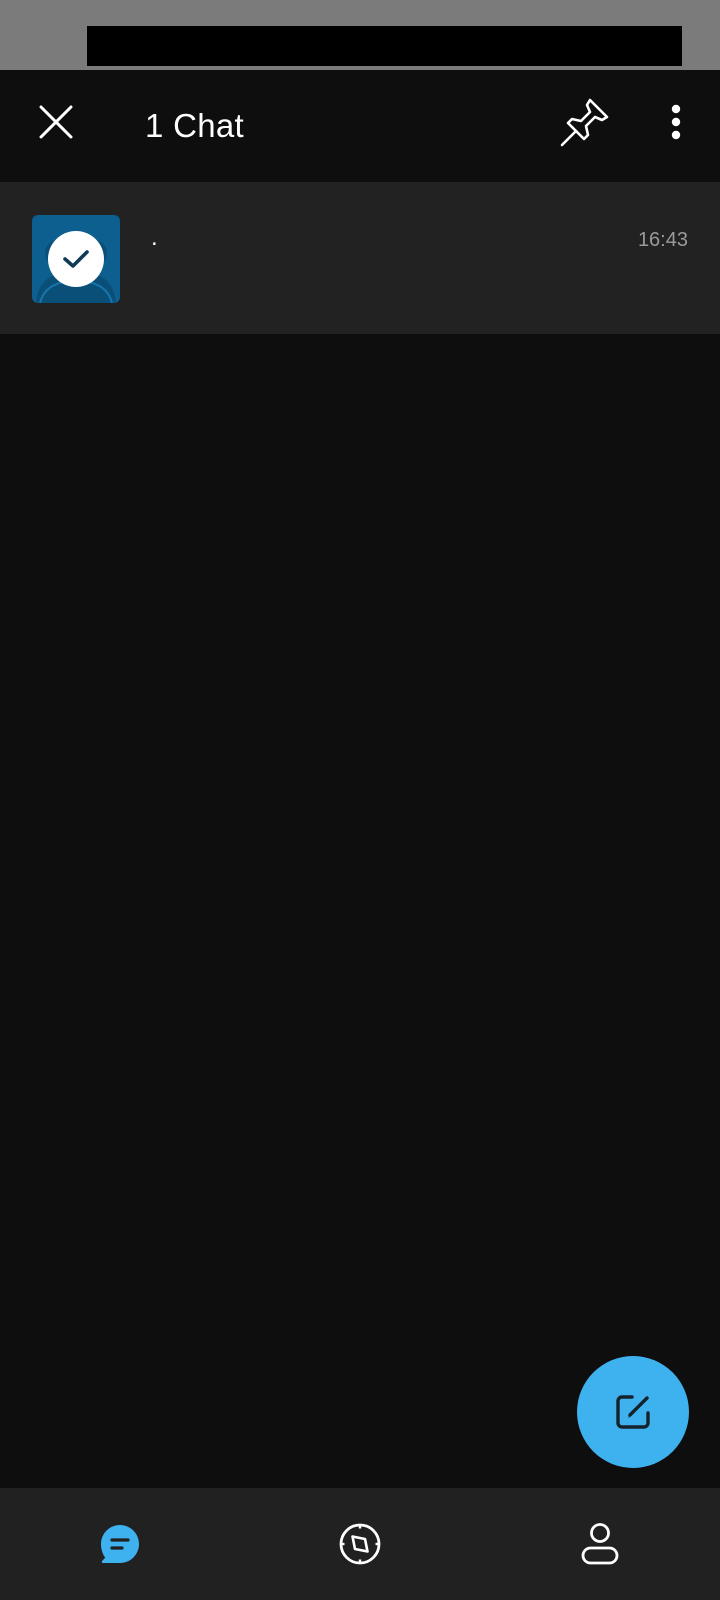  I want to click on selected-indicator, so click(76, 259).